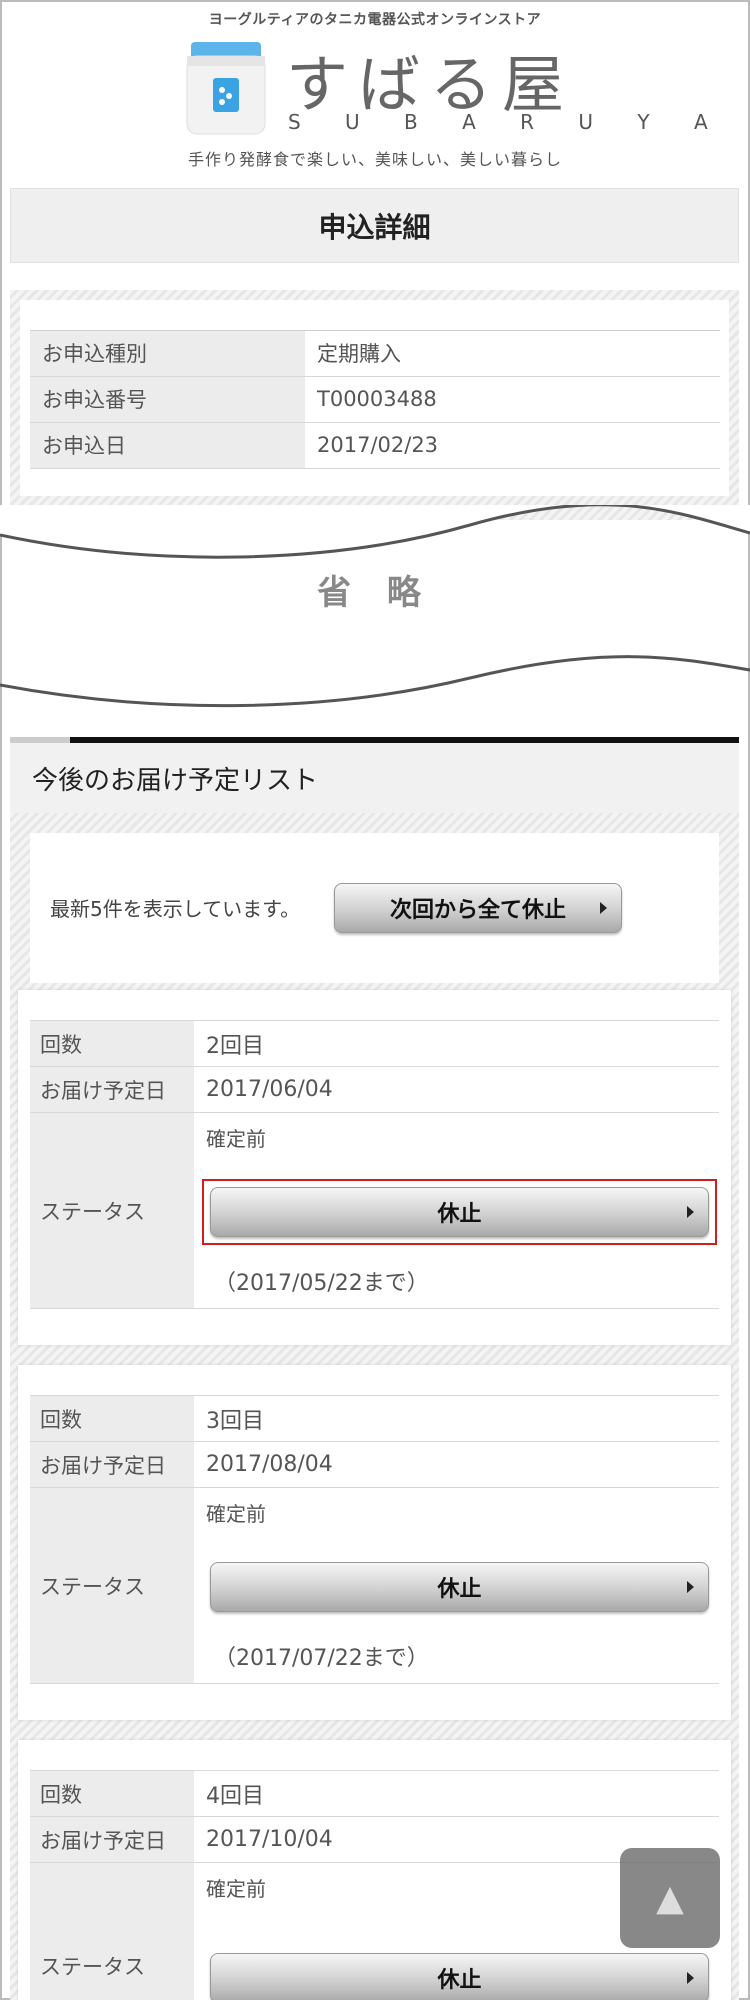  What do you see at coordinates (269, 1089) in the screenshot?
I see `date-value: 2017/06/04` at bounding box center [269, 1089].